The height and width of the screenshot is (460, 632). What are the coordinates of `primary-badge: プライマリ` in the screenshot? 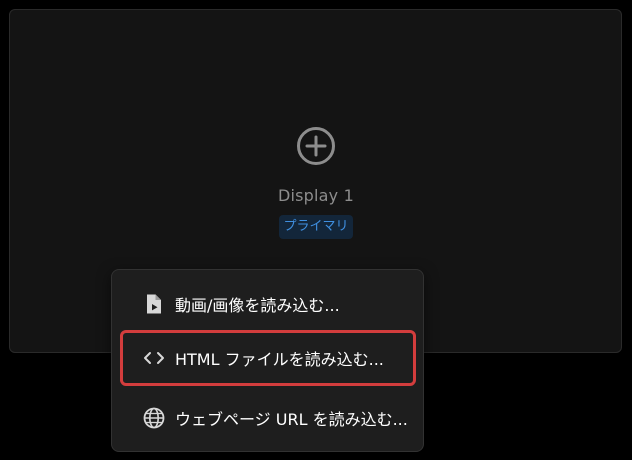 It's located at (316, 227).